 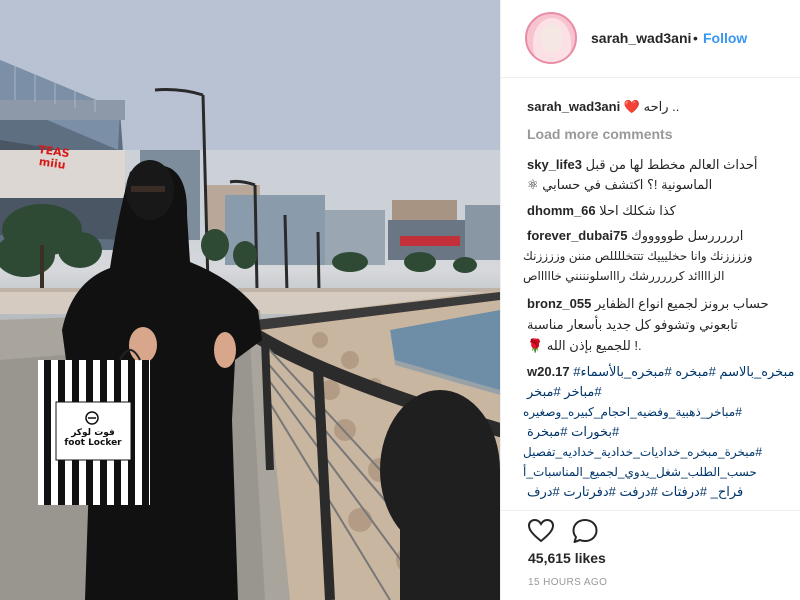 I want to click on hashtag-line: #بخورات #مبخرة, so click(x=573, y=432).